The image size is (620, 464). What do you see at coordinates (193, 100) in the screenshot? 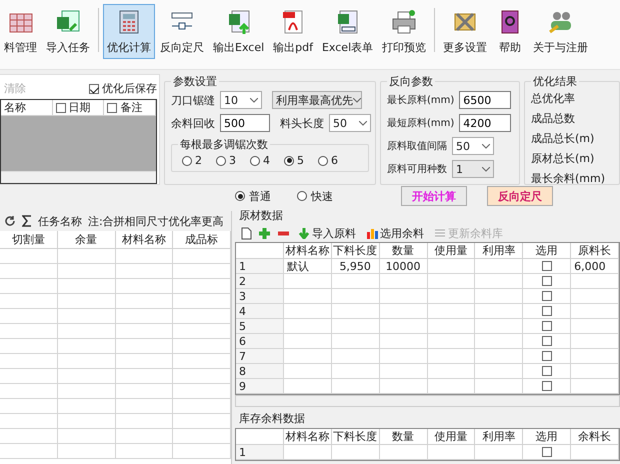
I see `field-label: 刀口锯缝` at bounding box center [193, 100].